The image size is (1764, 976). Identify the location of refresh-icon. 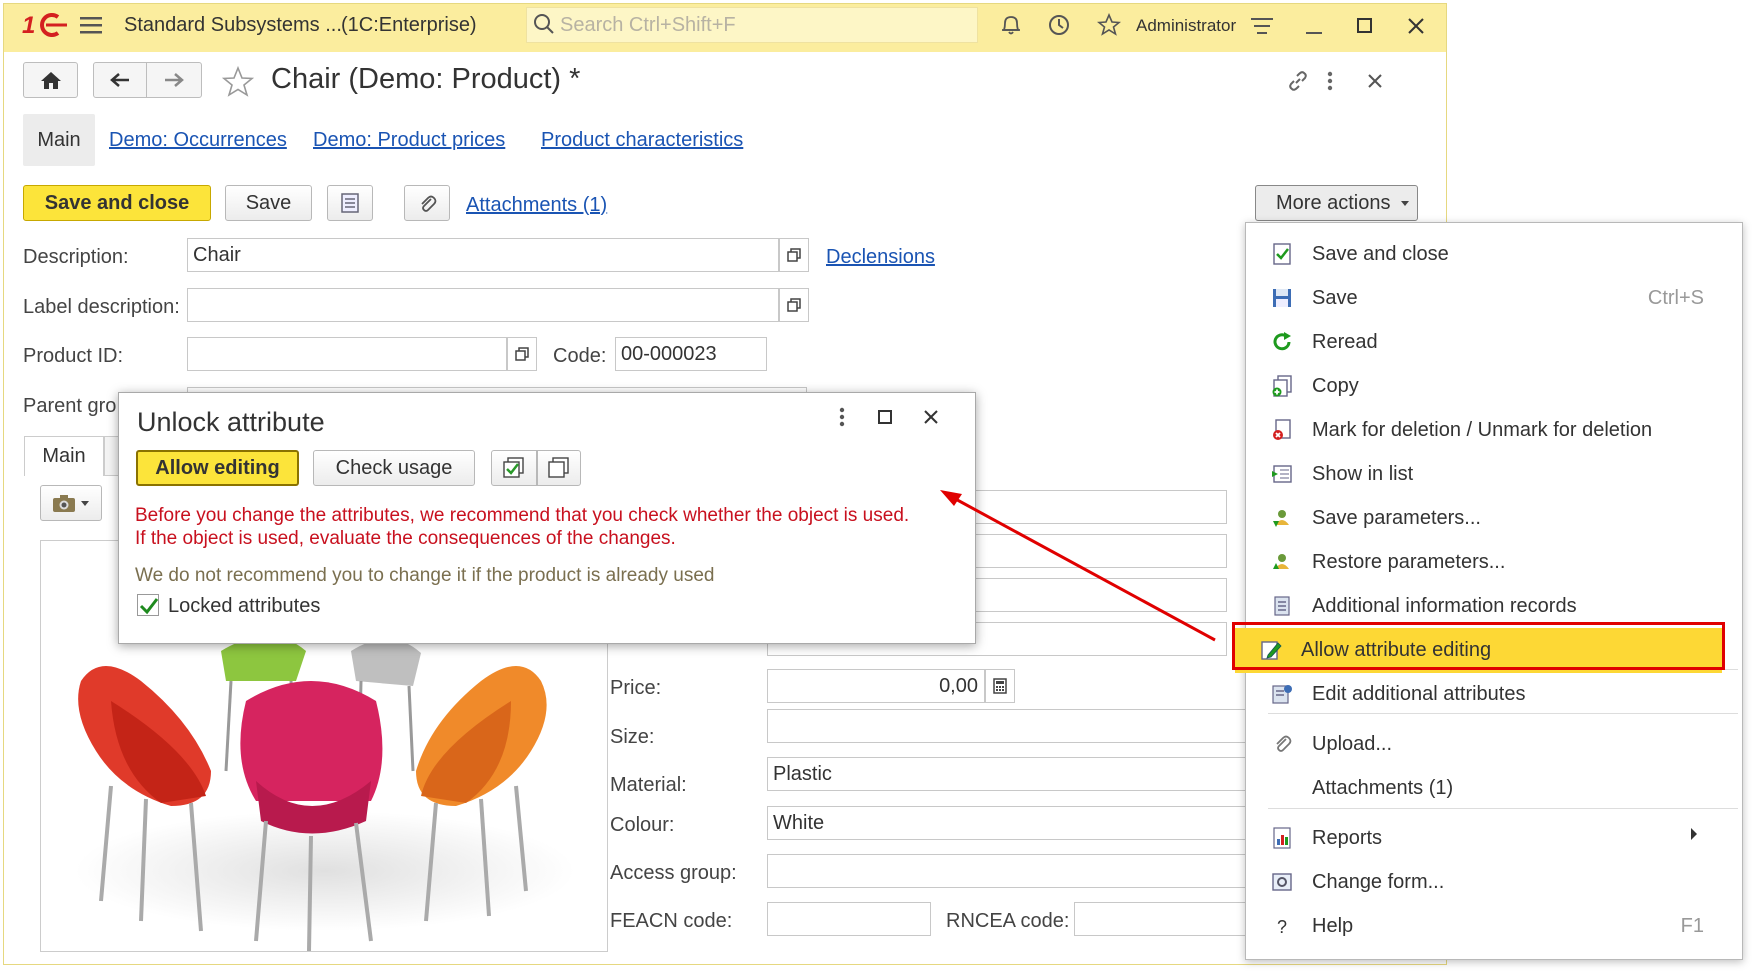
(1282, 342).